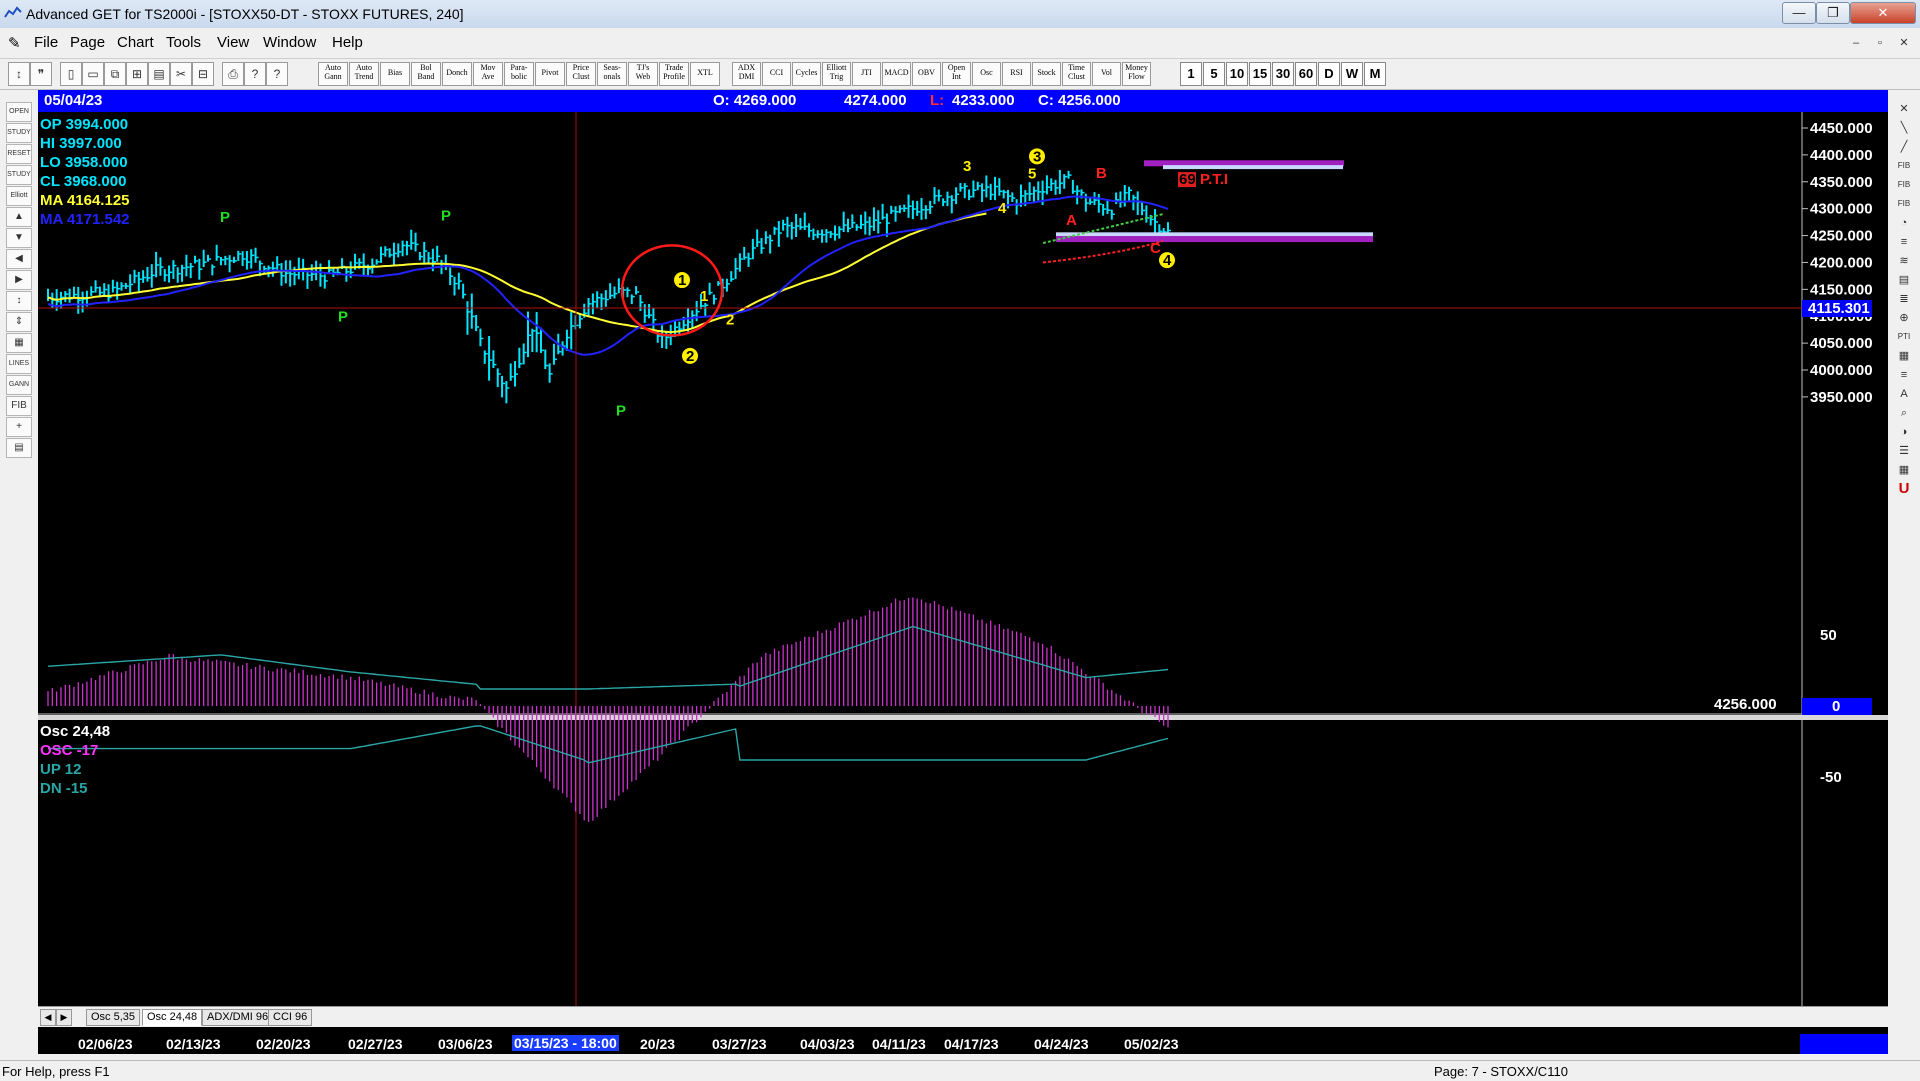 The height and width of the screenshot is (1081, 1920). What do you see at coordinates (488, 74) in the screenshot?
I see `study-button-mov: Mov Ave` at bounding box center [488, 74].